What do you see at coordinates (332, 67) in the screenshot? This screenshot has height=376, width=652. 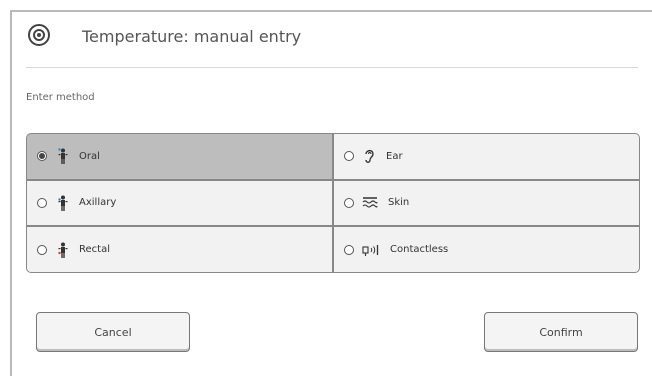 I see `header-divider` at bounding box center [332, 67].